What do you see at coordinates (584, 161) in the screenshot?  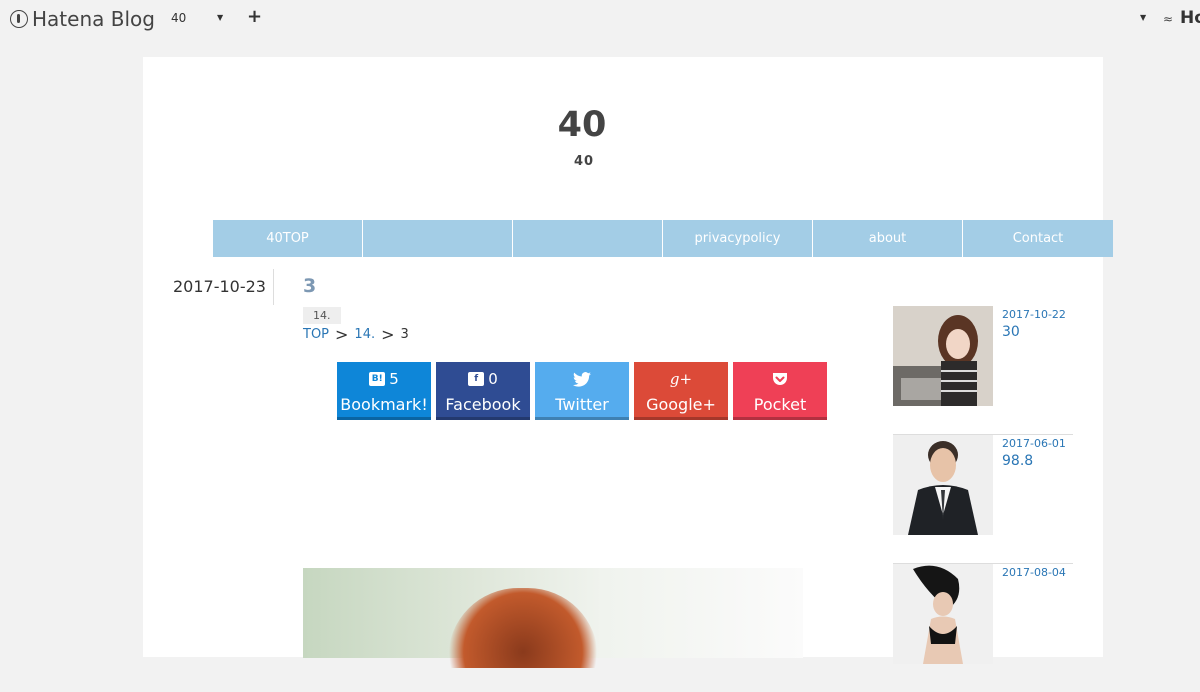 I see `site-subtitle: 40` at bounding box center [584, 161].